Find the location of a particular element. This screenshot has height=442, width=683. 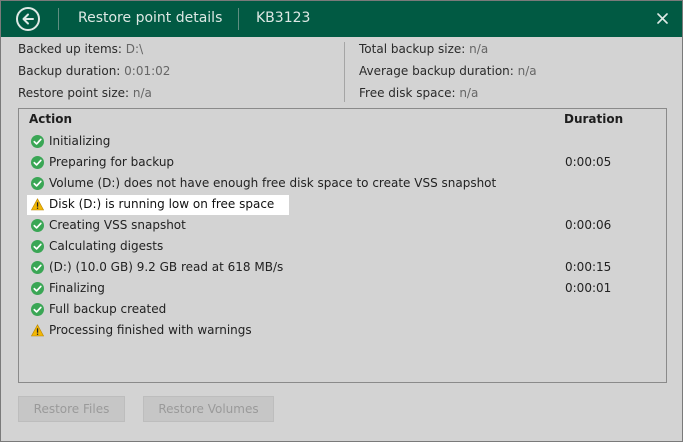

free-disk-space-value: n/a is located at coordinates (469, 93).